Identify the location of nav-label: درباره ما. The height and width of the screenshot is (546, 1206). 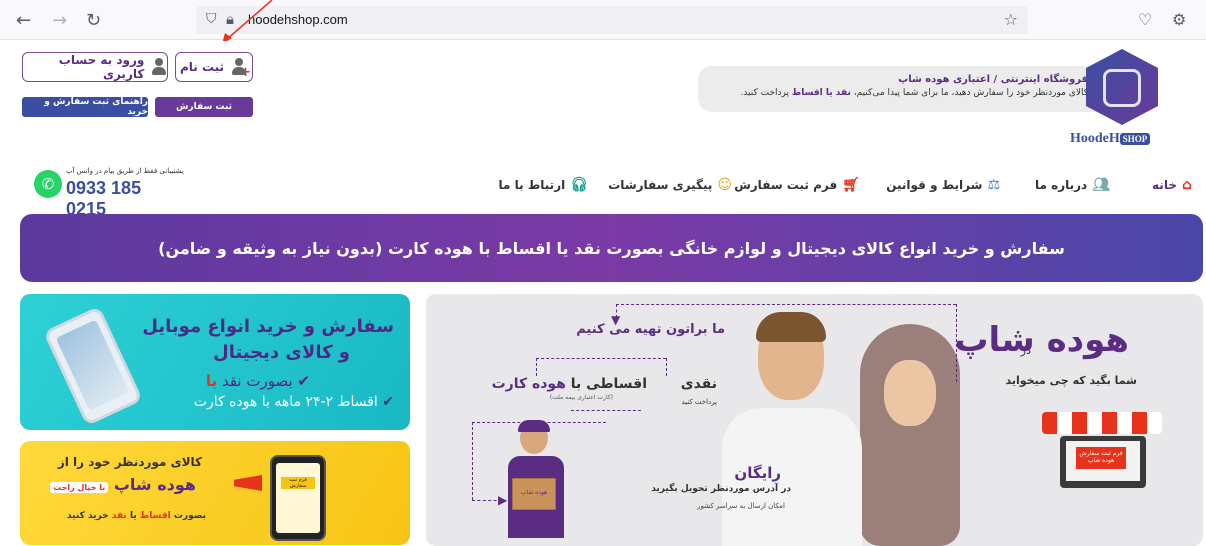
(1061, 185).